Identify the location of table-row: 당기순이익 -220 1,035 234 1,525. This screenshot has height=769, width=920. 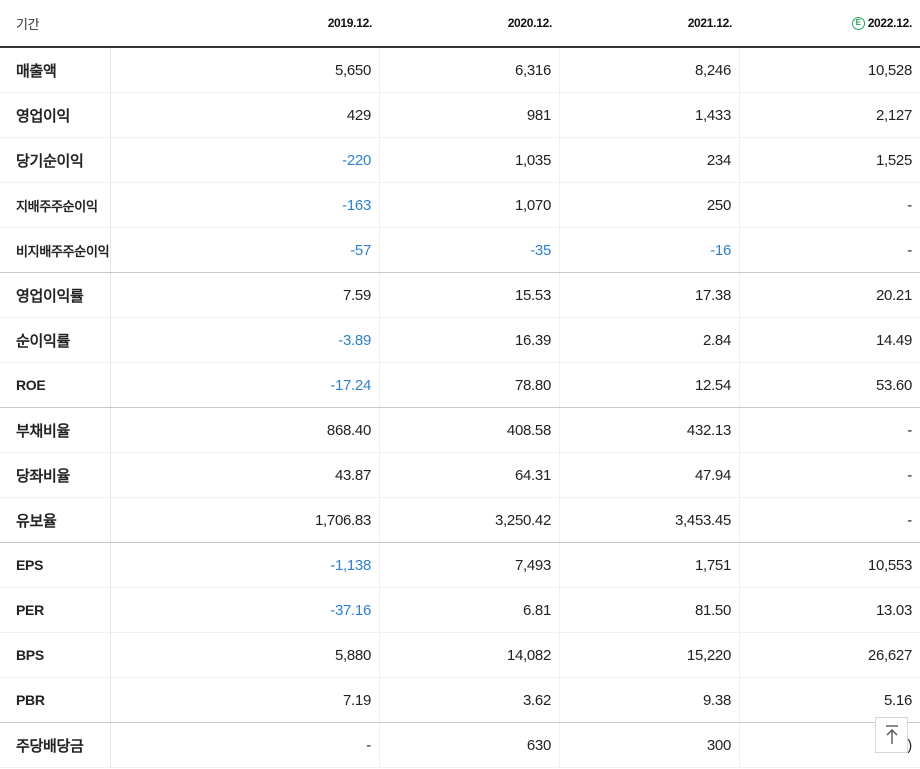
(460, 160).